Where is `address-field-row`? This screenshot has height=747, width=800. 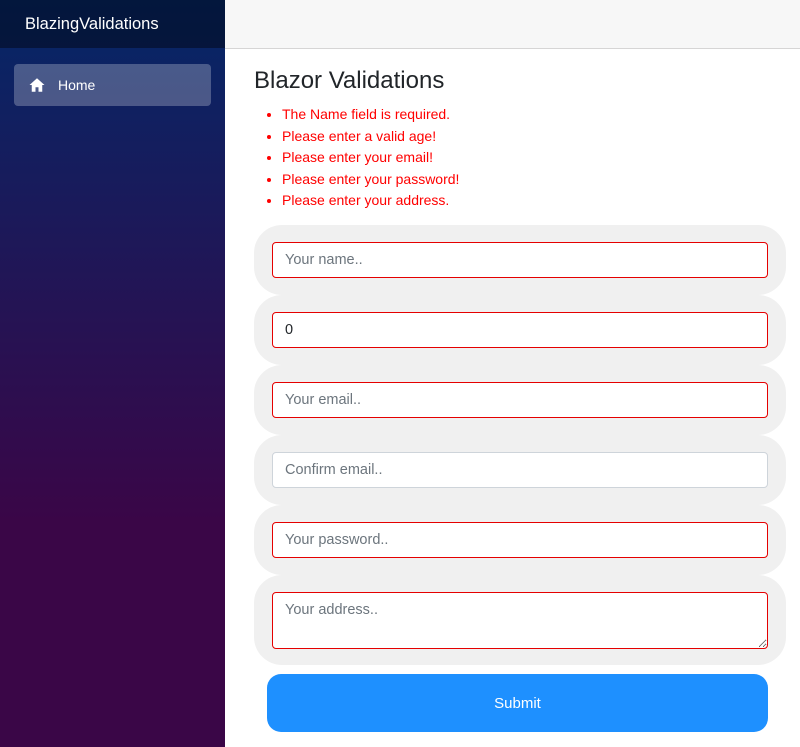
address-field-row is located at coordinates (520, 620).